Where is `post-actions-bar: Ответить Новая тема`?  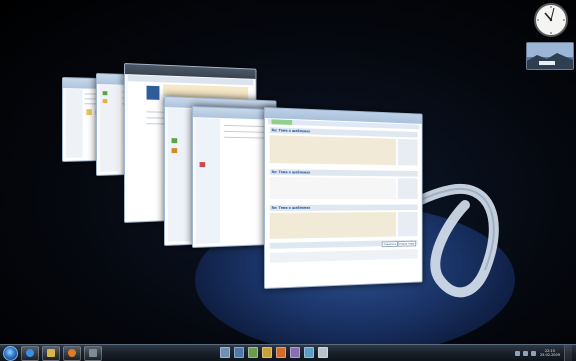 post-actions-bar: Ответить Новая тема is located at coordinates (343, 244).